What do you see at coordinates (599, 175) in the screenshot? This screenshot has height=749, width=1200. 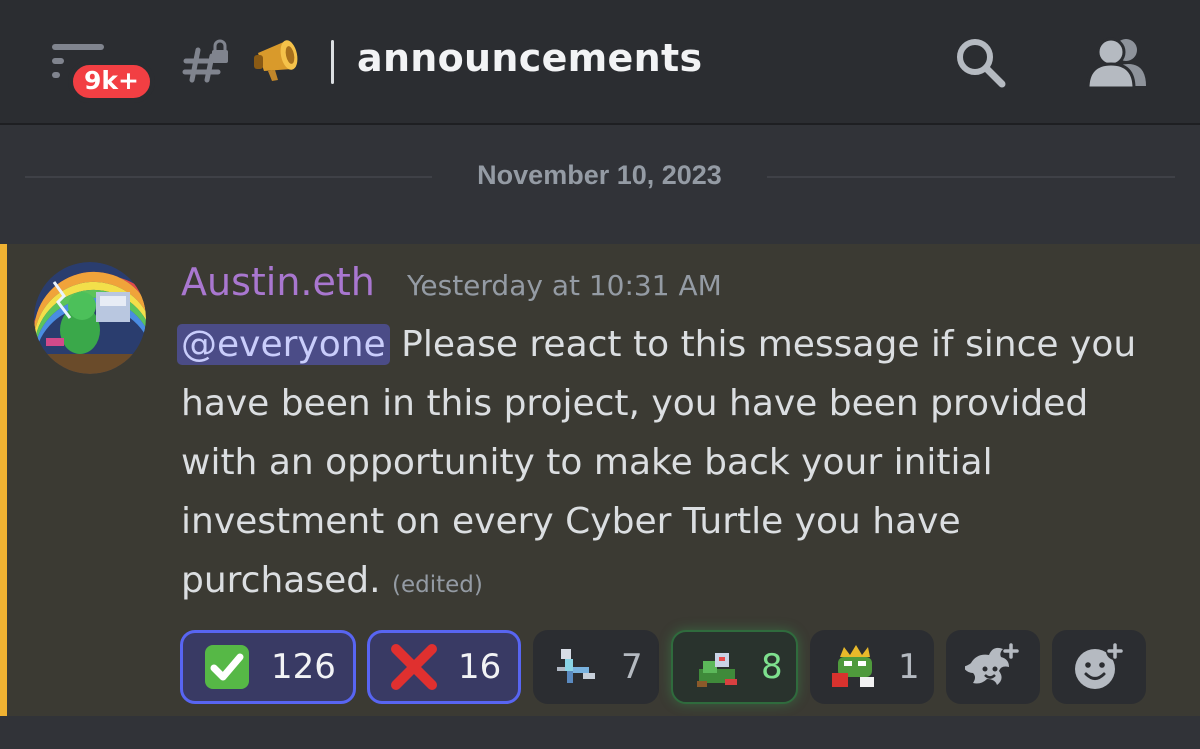 I see `date-divider: November 10, 2023` at bounding box center [599, 175].